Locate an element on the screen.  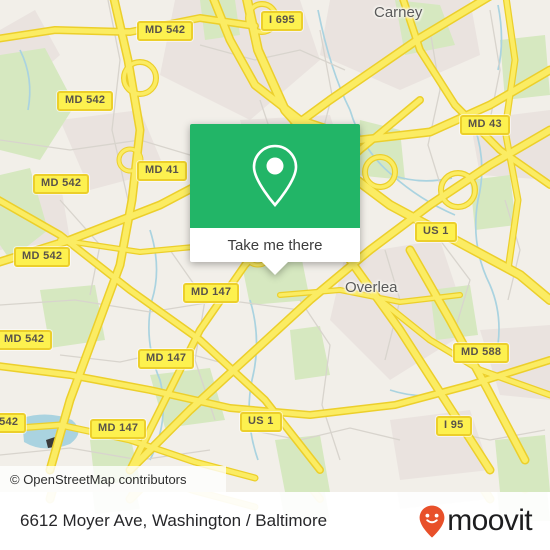
road-shield: I 695 is located at coordinates (282, 21).